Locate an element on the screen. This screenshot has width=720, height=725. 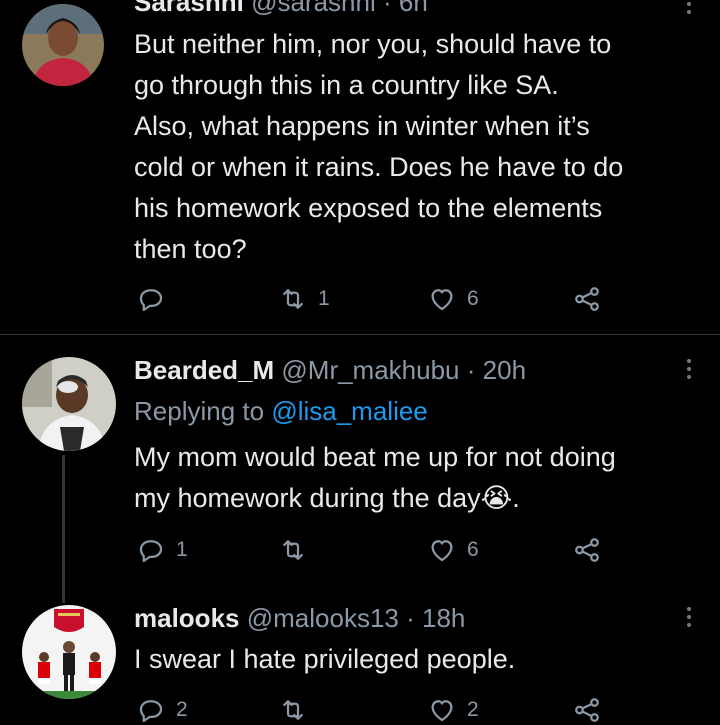
reply-button: 2 is located at coordinates (162, 710).